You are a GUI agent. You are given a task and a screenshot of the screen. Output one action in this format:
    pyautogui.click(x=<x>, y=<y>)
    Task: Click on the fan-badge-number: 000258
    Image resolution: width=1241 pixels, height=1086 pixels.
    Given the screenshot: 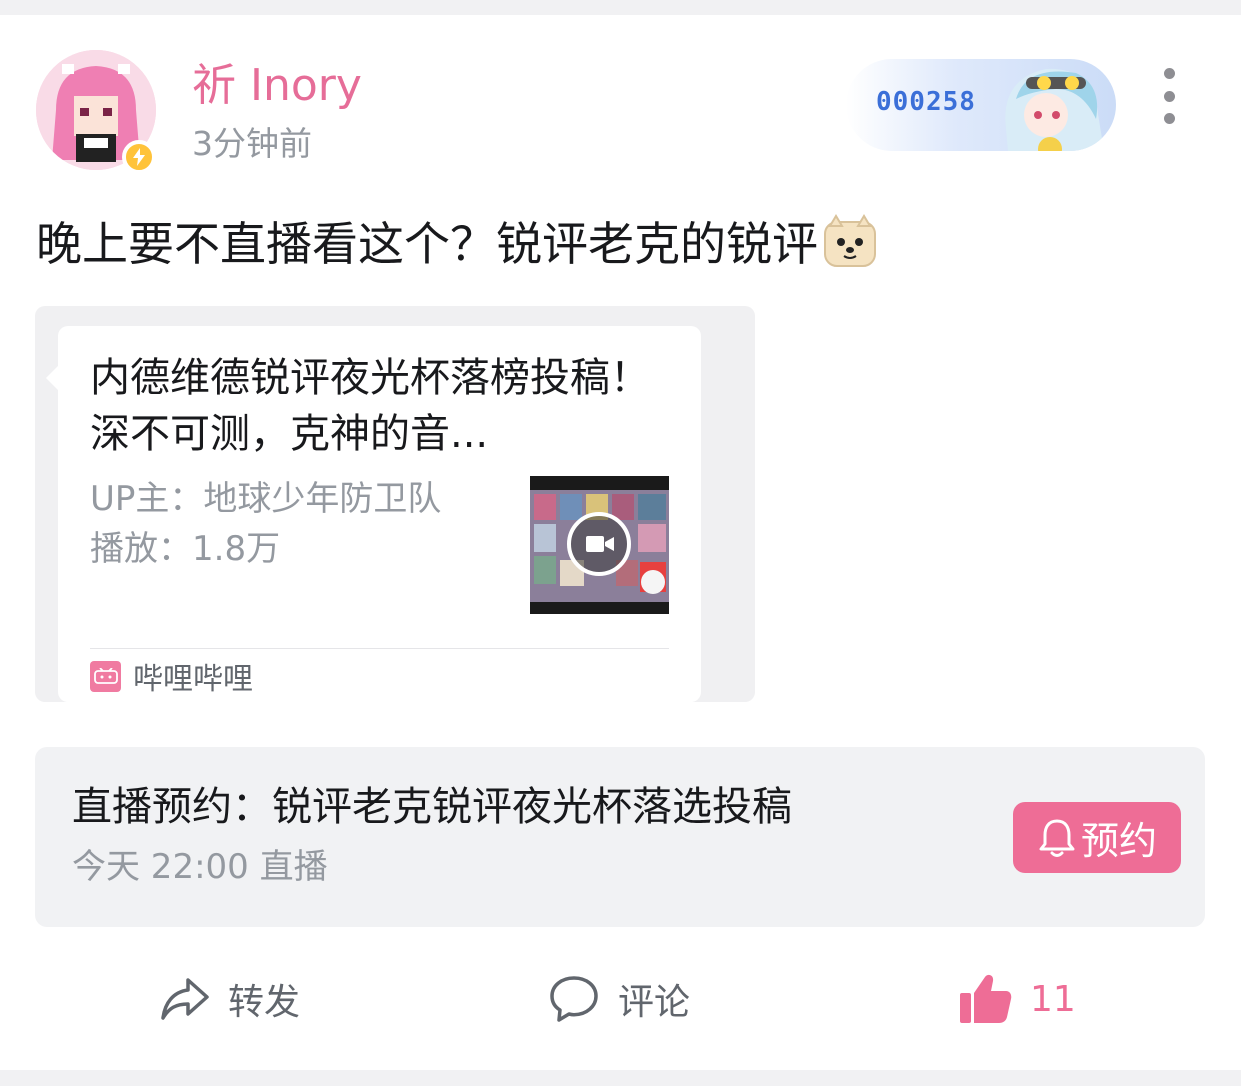 What is the action you would take?
    pyautogui.click(x=926, y=102)
    